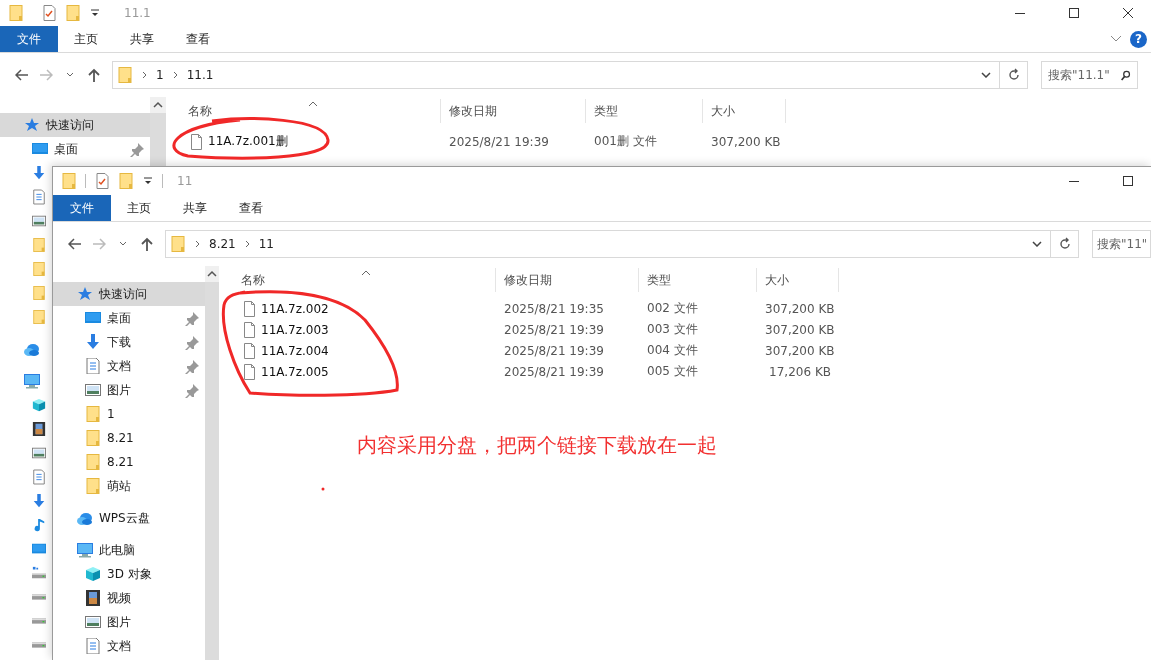  What do you see at coordinates (266, 244) in the screenshot?
I see `breadcrumb: 11` at bounding box center [266, 244].